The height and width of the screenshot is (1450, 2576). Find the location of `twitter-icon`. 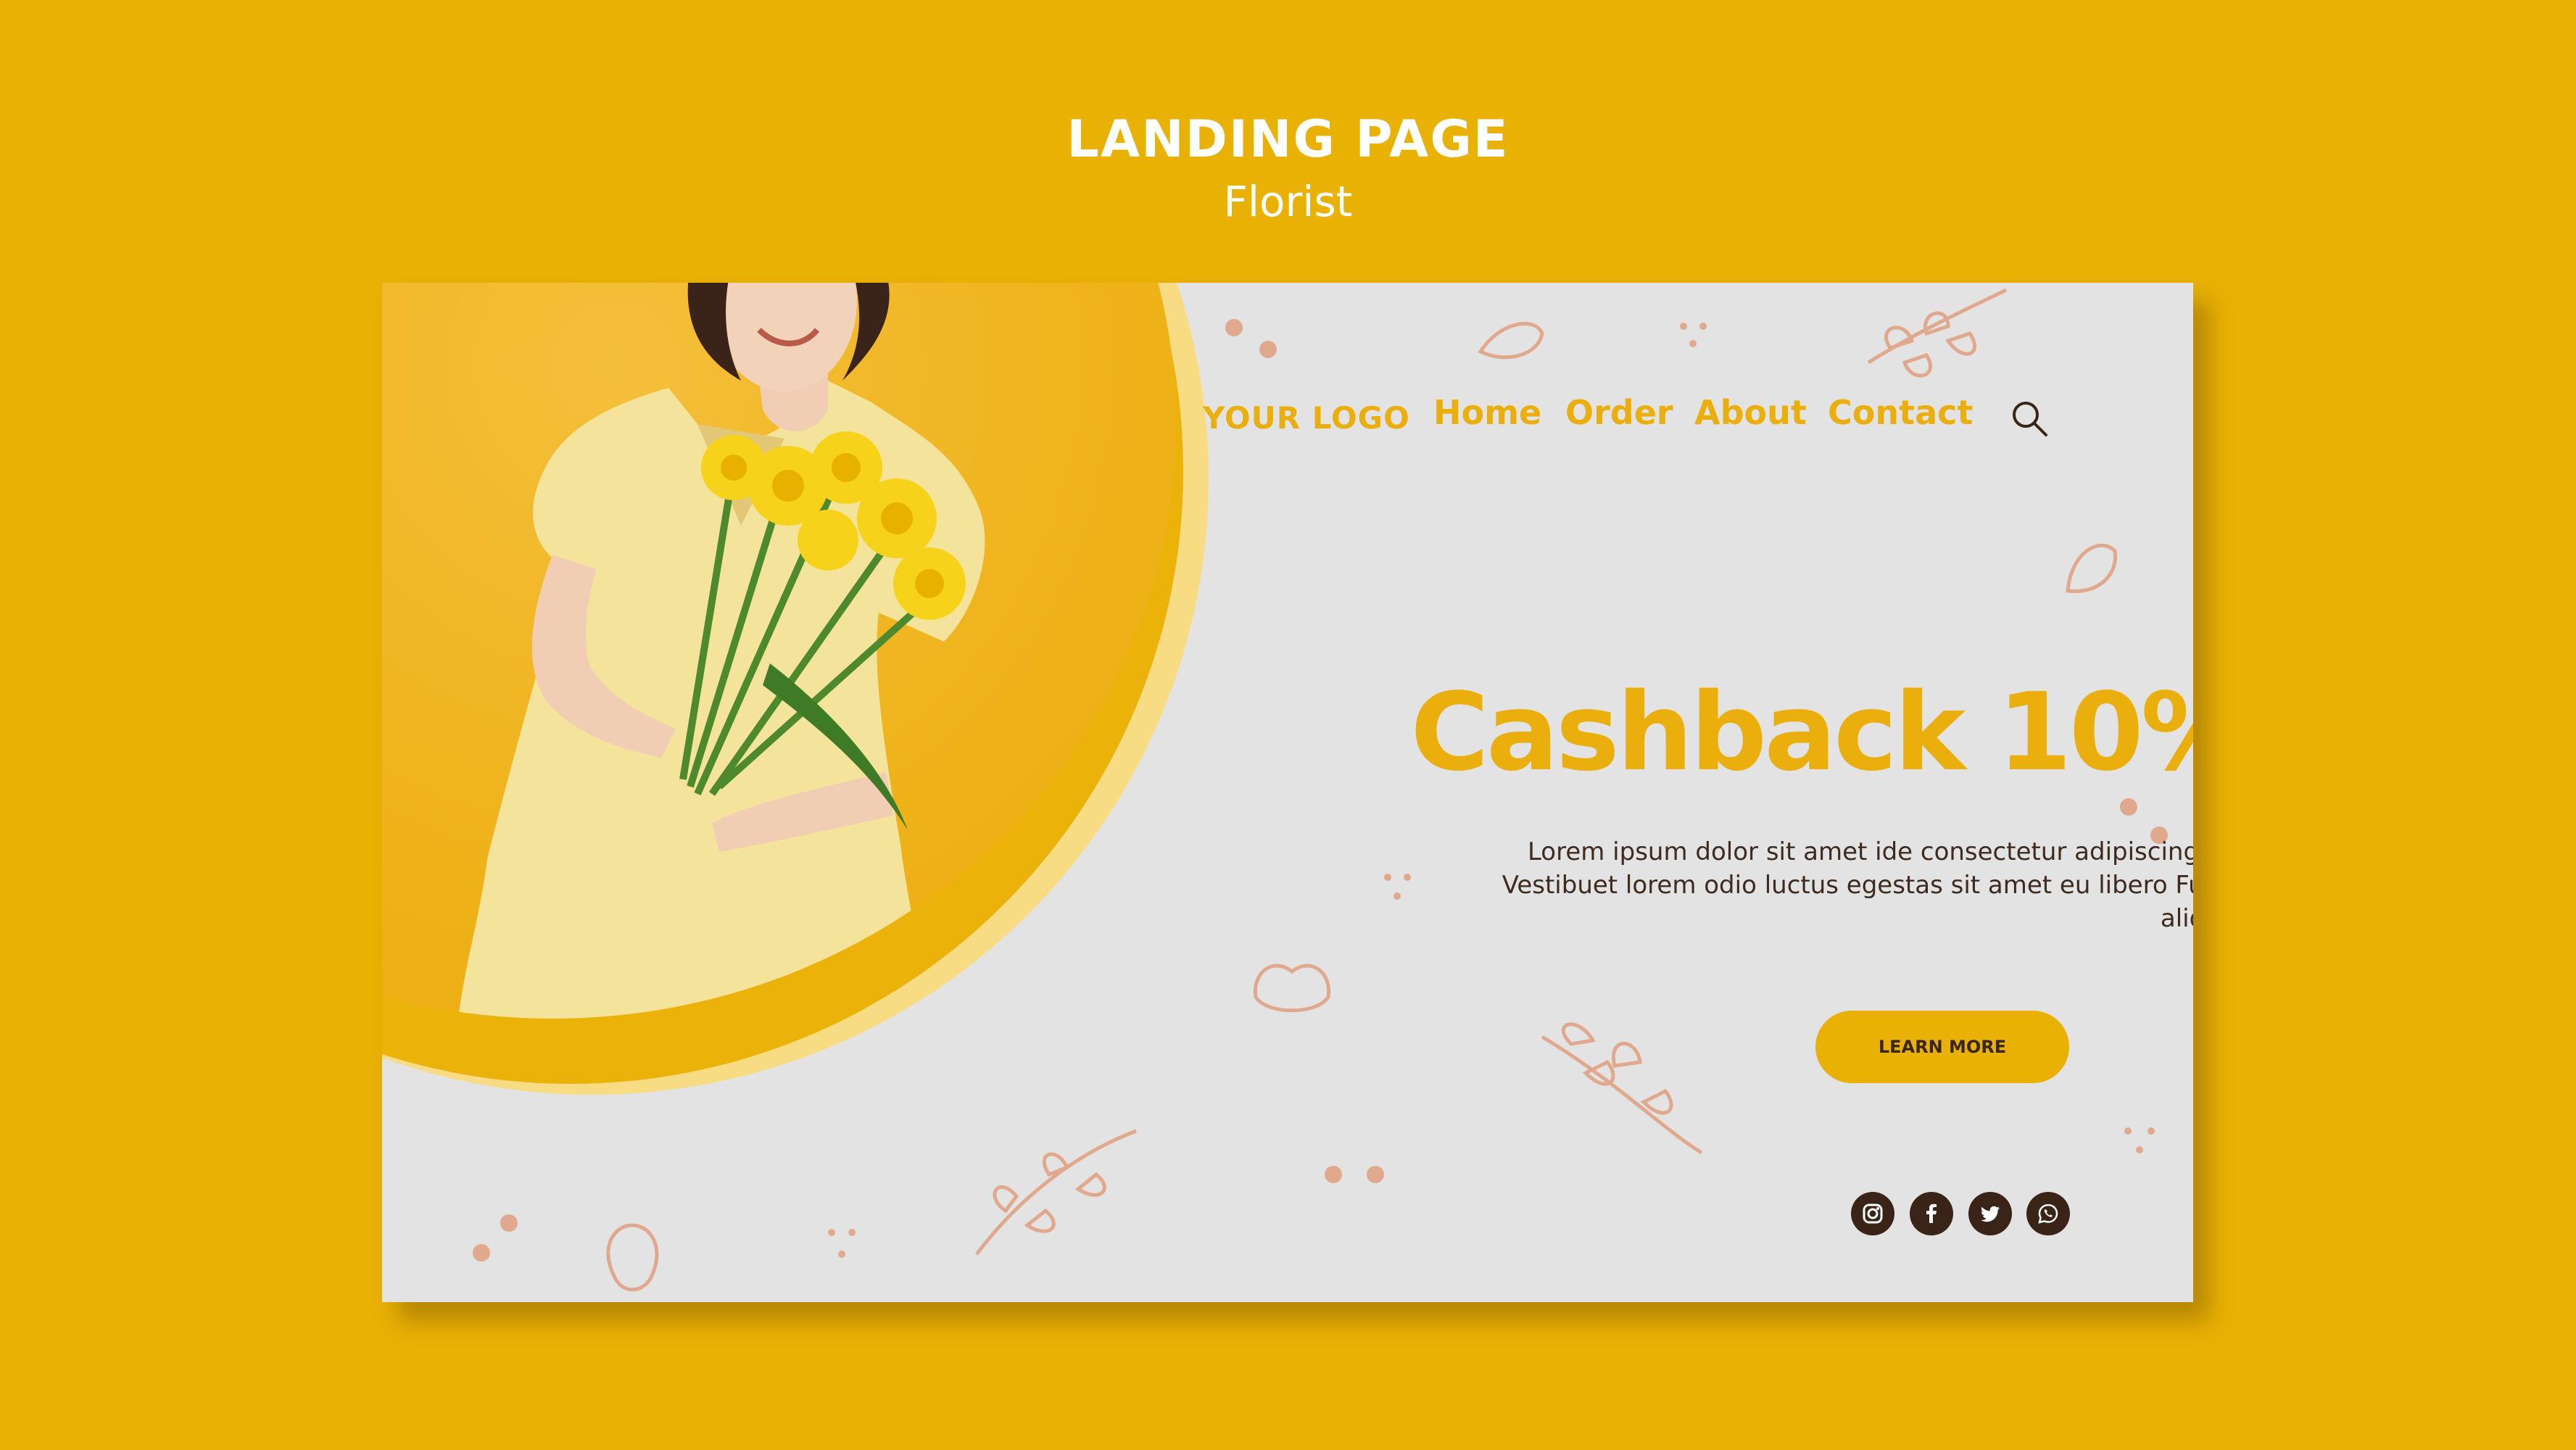

twitter-icon is located at coordinates (1990, 1213).